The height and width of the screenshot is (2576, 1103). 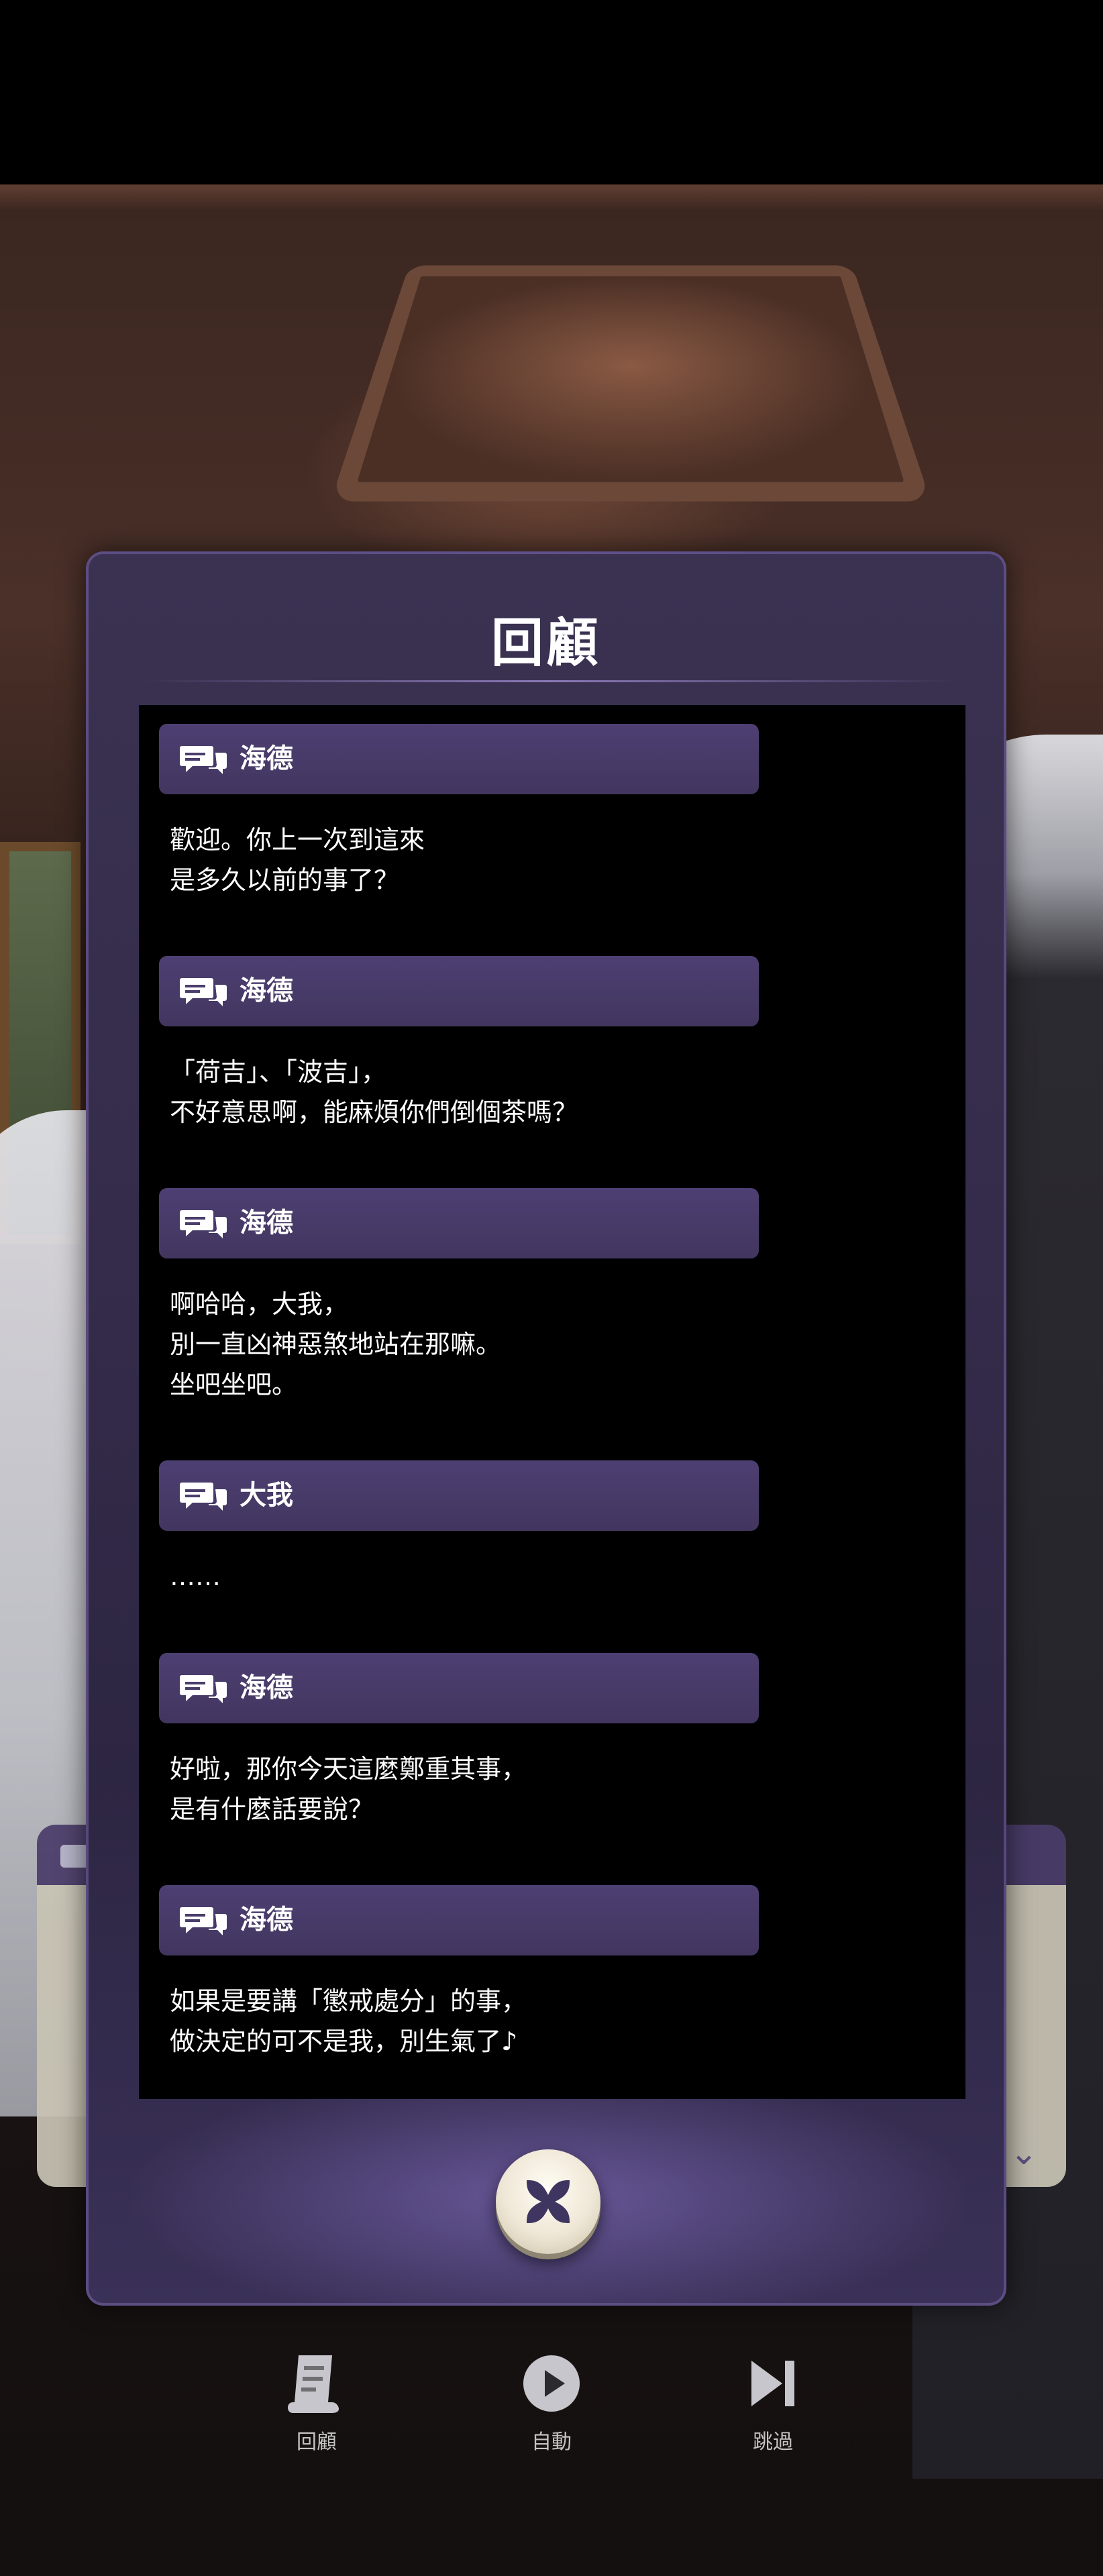 I want to click on nav-log-label: 回顧, so click(x=317, y=2442).